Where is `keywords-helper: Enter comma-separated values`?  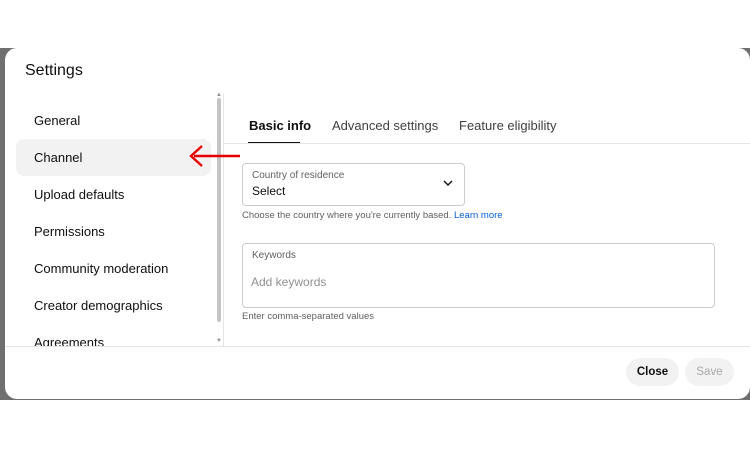 keywords-helper: Enter comma-separated values is located at coordinates (308, 316).